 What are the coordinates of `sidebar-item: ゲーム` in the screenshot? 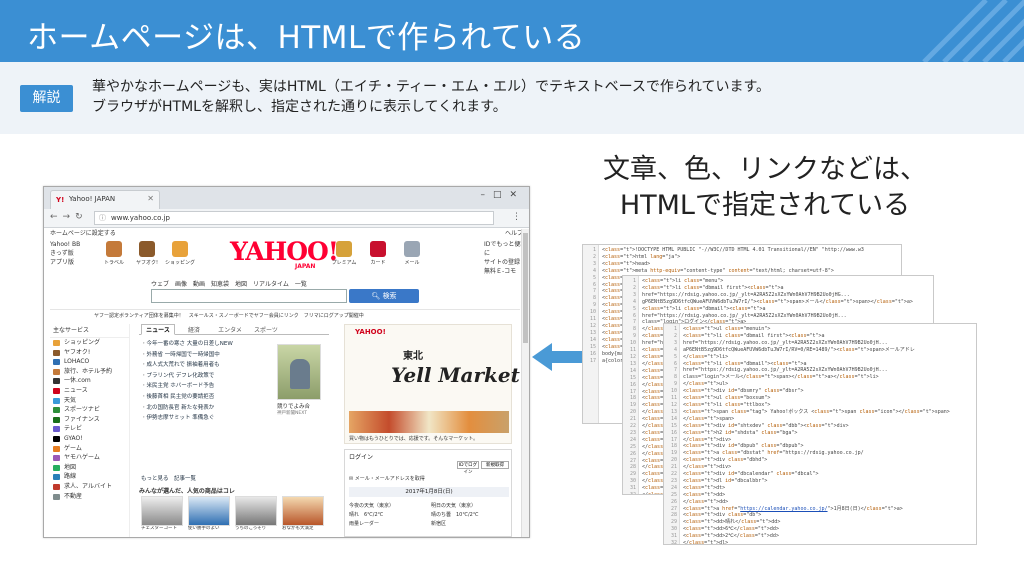 It's located at (89, 449).